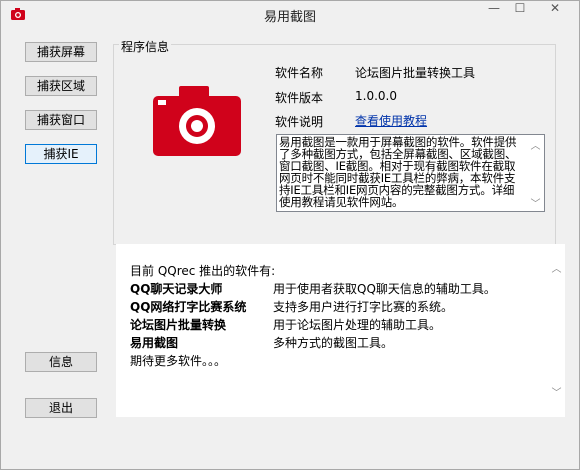  Describe the element at coordinates (176, 289) in the screenshot. I see `product-name: QQ聊天记录大师` at that location.